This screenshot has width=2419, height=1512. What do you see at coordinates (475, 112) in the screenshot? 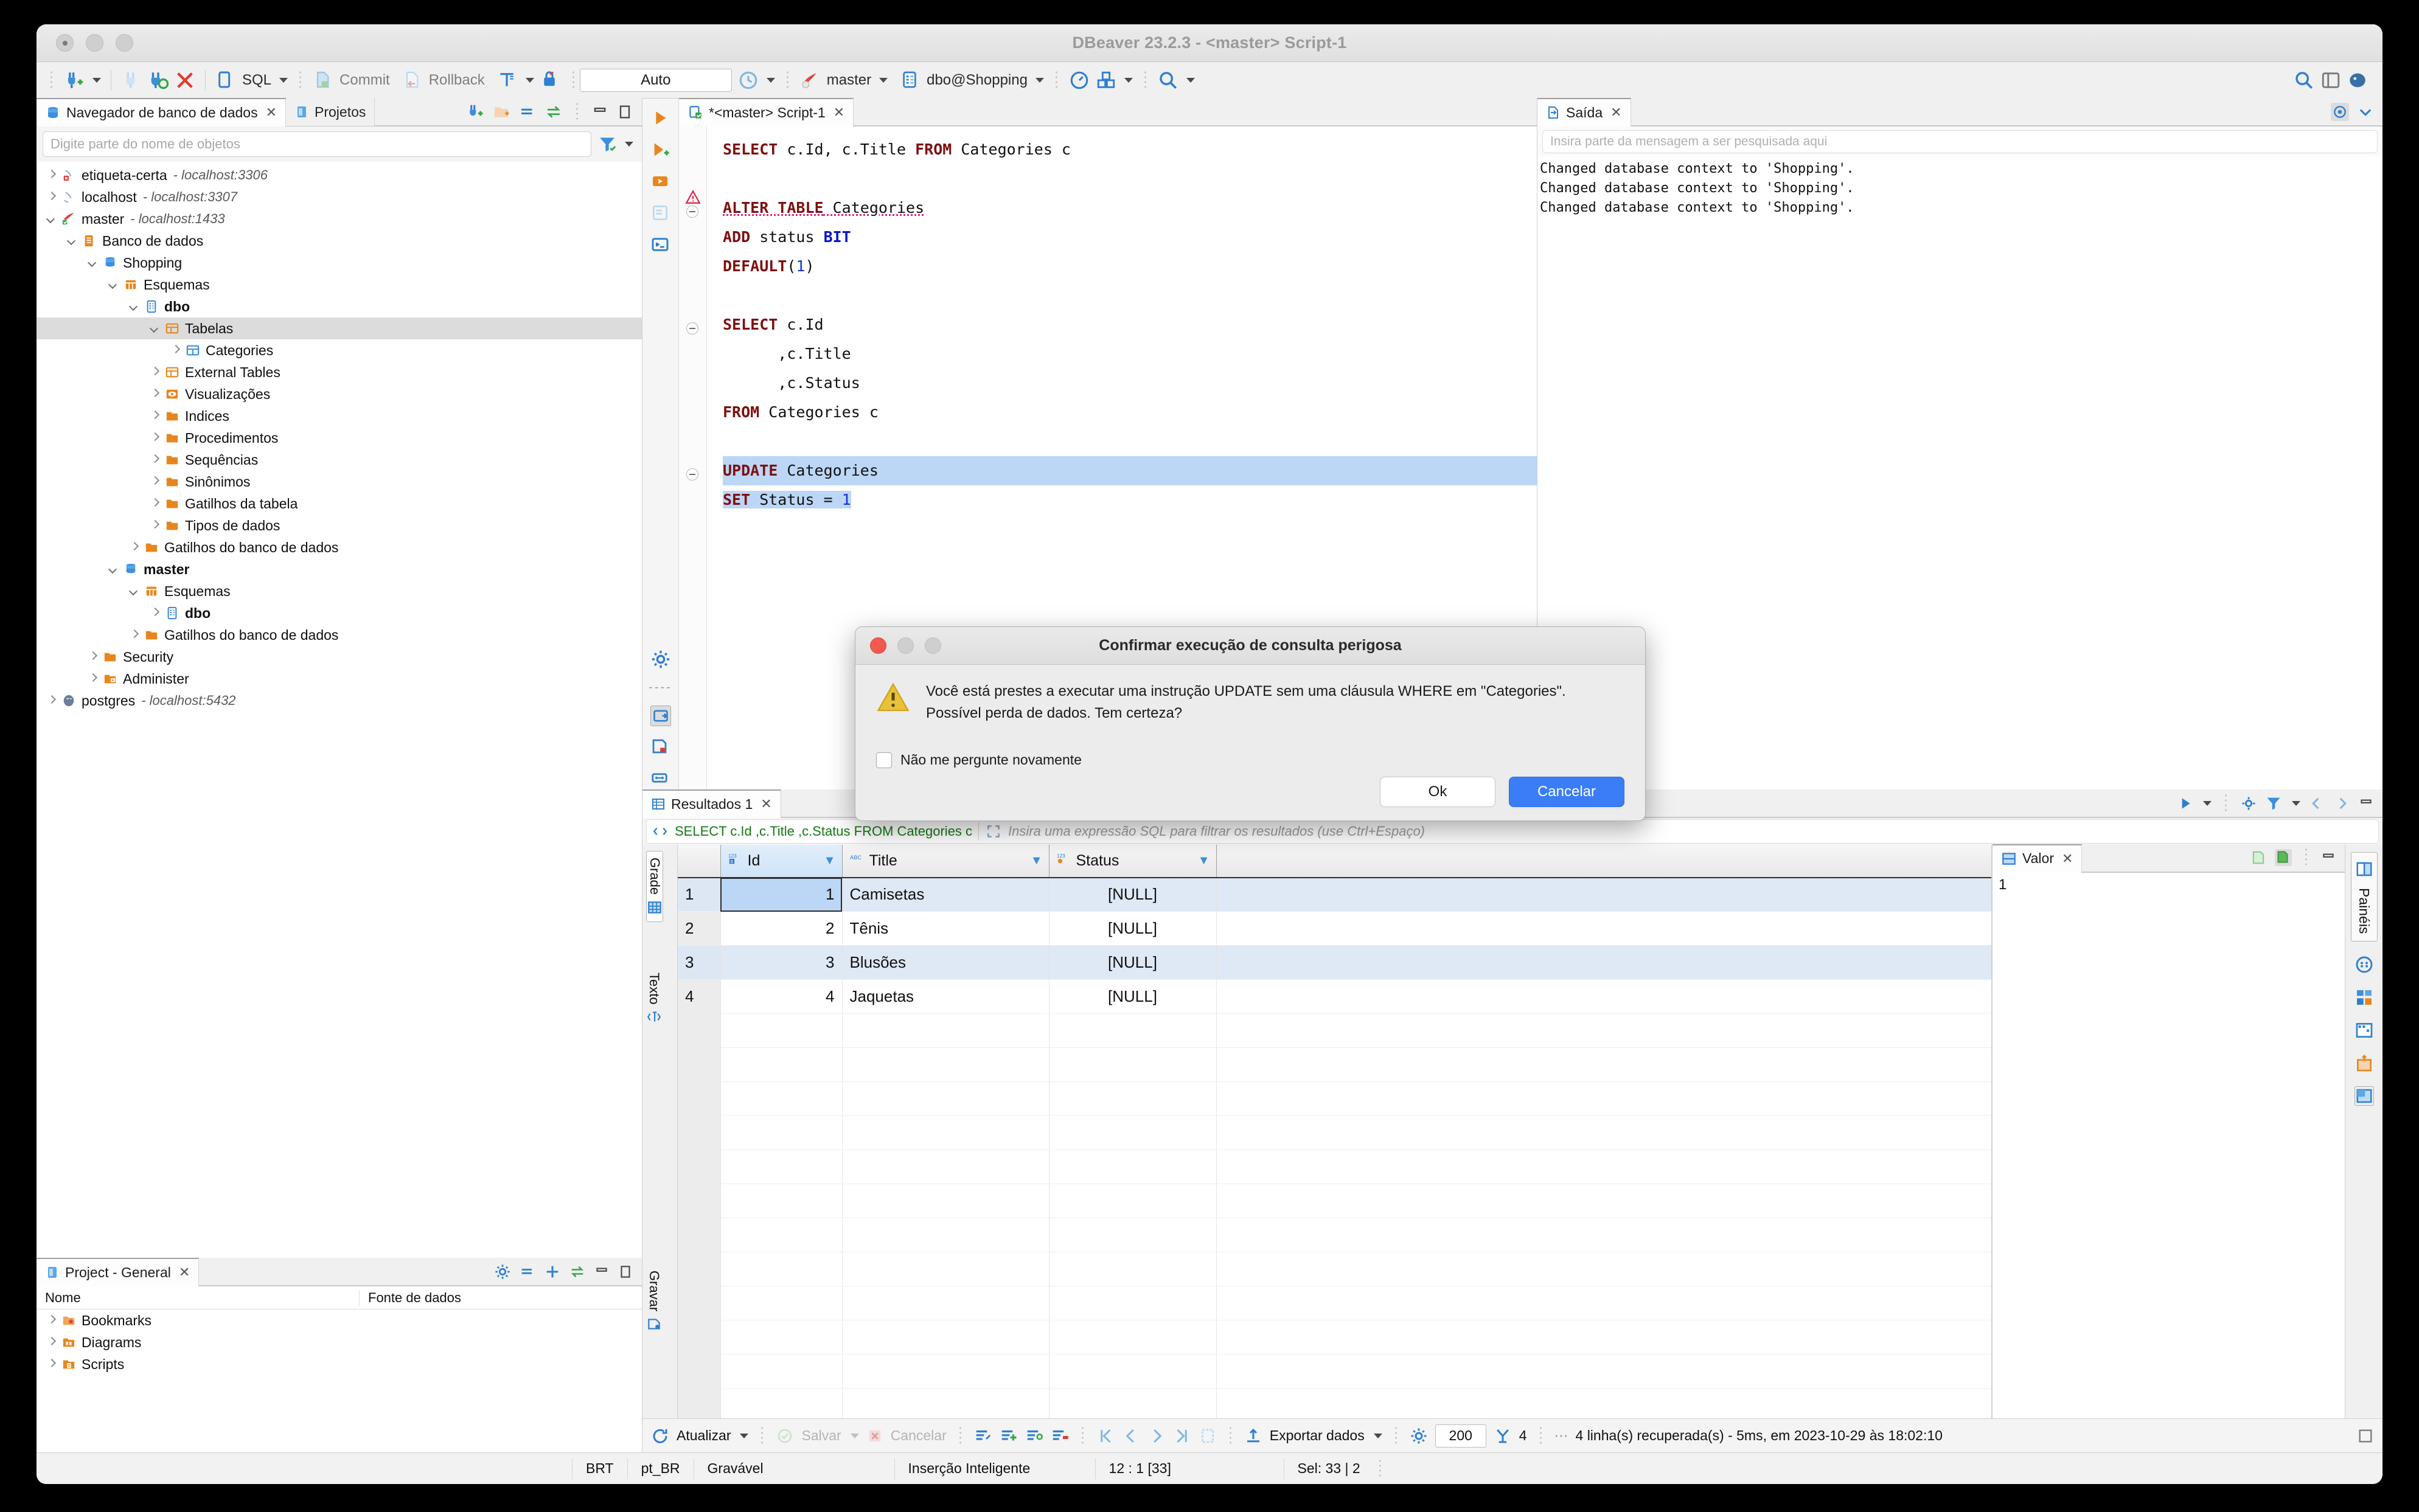
I see `new-connection-small-icon` at bounding box center [475, 112].